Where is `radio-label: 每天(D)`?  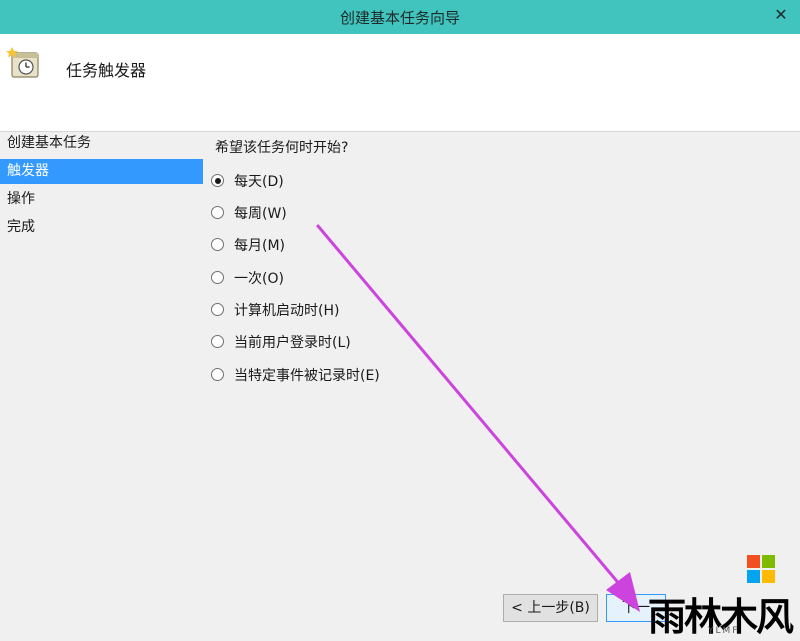
radio-label: 每天(D) is located at coordinates (259, 181).